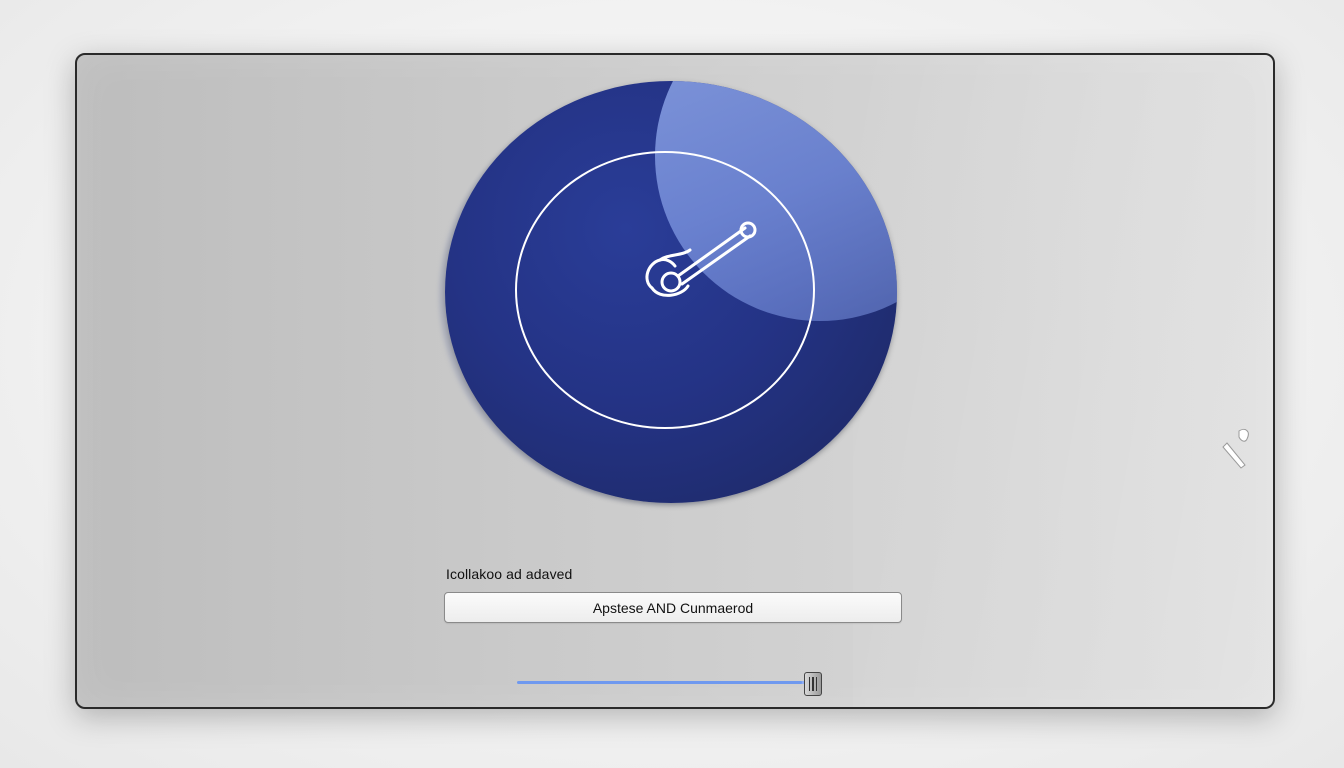 The width and height of the screenshot is (1344, 768). What do you see at coordinates (701, 259) in the screenshot?
I see `wand-icon` at bounding box center [701, 259].